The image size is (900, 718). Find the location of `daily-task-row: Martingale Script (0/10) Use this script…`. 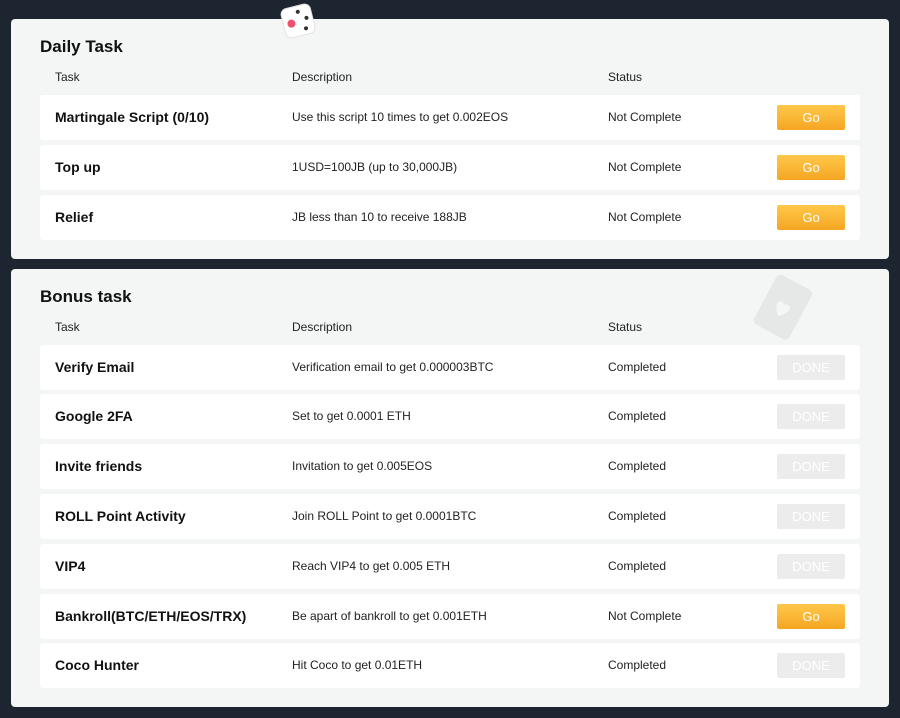

daily-task-row: Martingale Script (0/10) Use this script… is located at coordinates (450, 117).